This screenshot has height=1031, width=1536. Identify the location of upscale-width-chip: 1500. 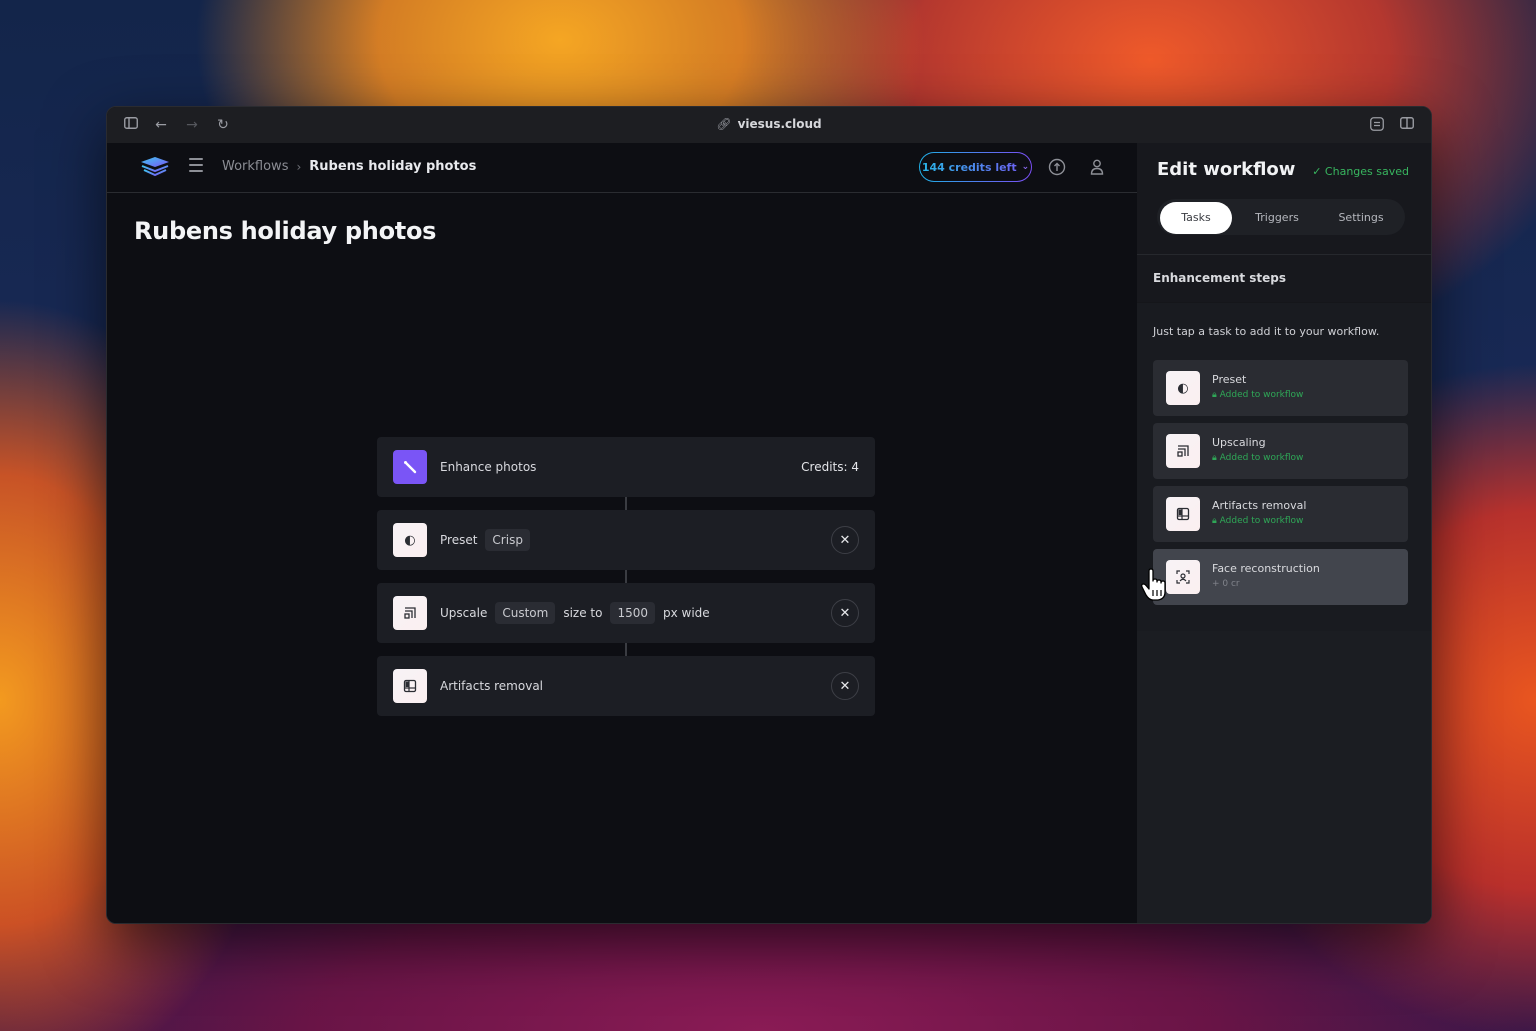
(632, 613).